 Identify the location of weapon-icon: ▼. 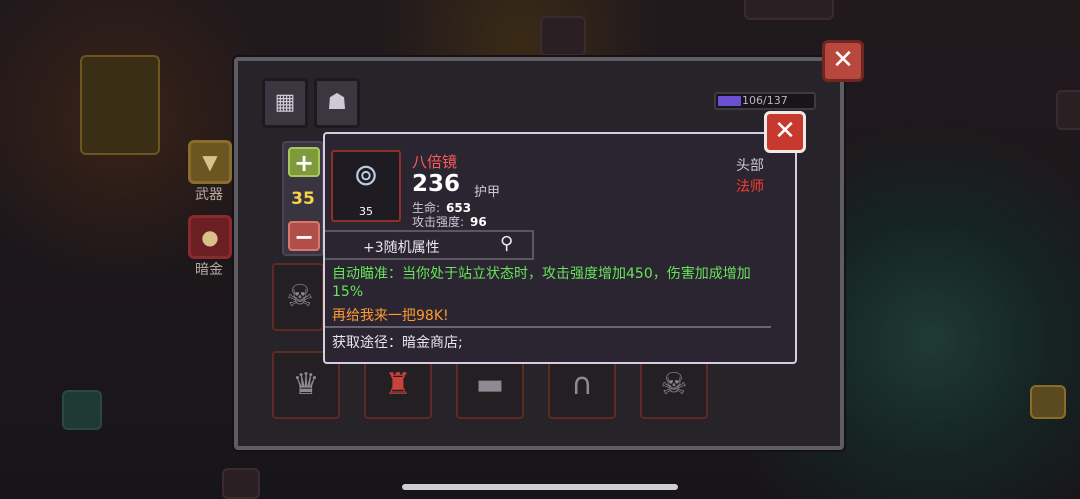
(210, 162).